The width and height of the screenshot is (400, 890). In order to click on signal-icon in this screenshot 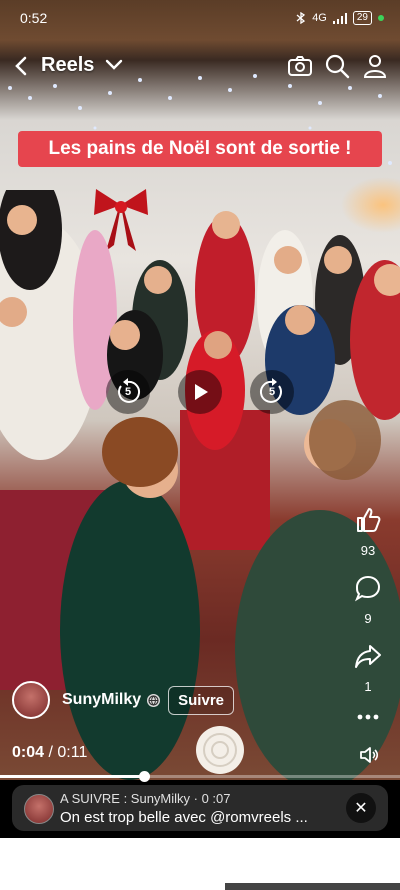, I will do `click(339, 18)`.